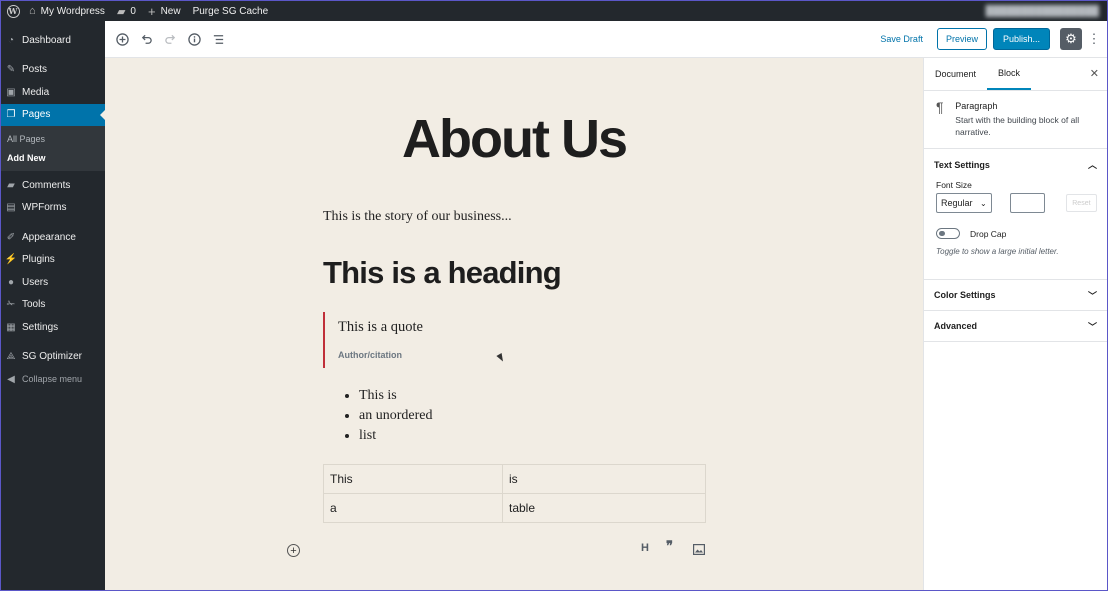  I want to click on sidebar-item-label: Comments, so click(46, 185).